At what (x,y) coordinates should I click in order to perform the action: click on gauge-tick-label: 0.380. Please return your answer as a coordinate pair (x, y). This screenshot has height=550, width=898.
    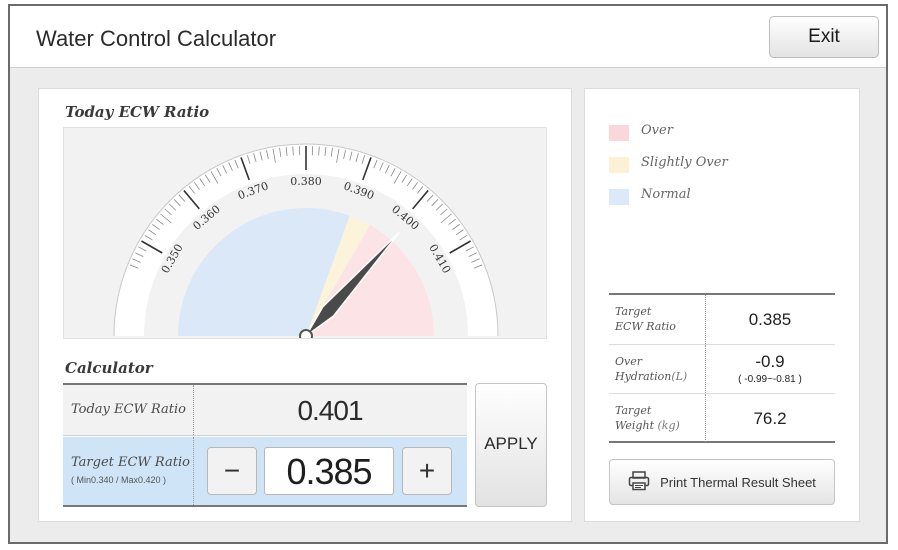
    Looking at the image, I should click on (306, 181).